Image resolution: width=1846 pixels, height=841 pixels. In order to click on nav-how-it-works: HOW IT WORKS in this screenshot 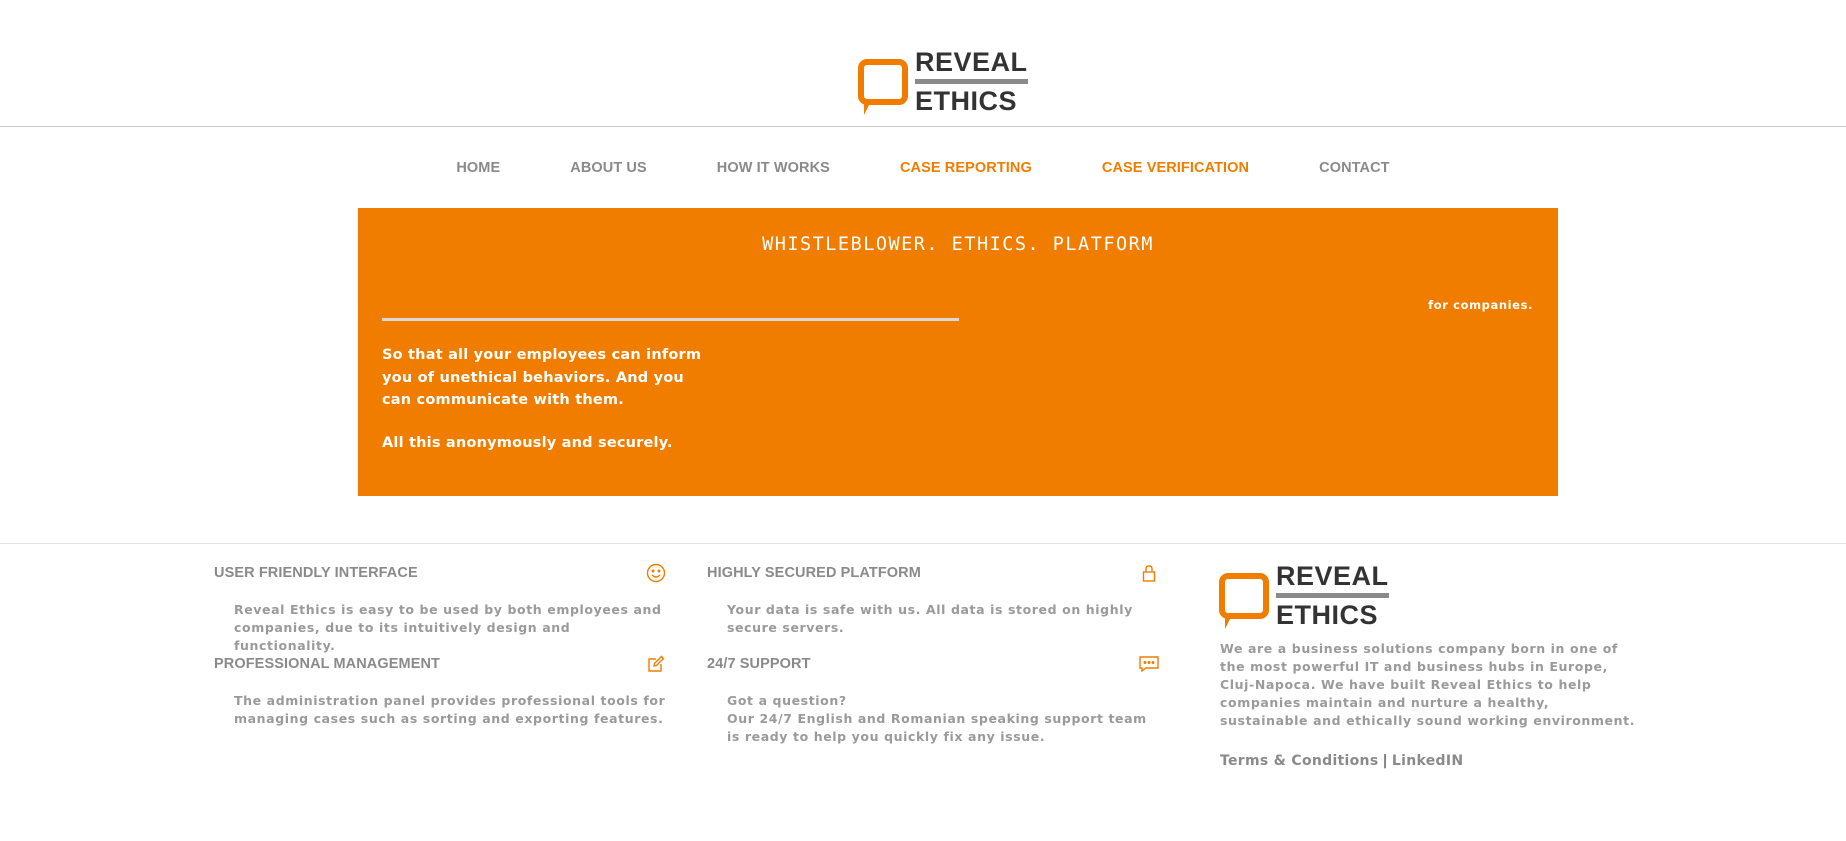, I will do `click(773, 168)`.